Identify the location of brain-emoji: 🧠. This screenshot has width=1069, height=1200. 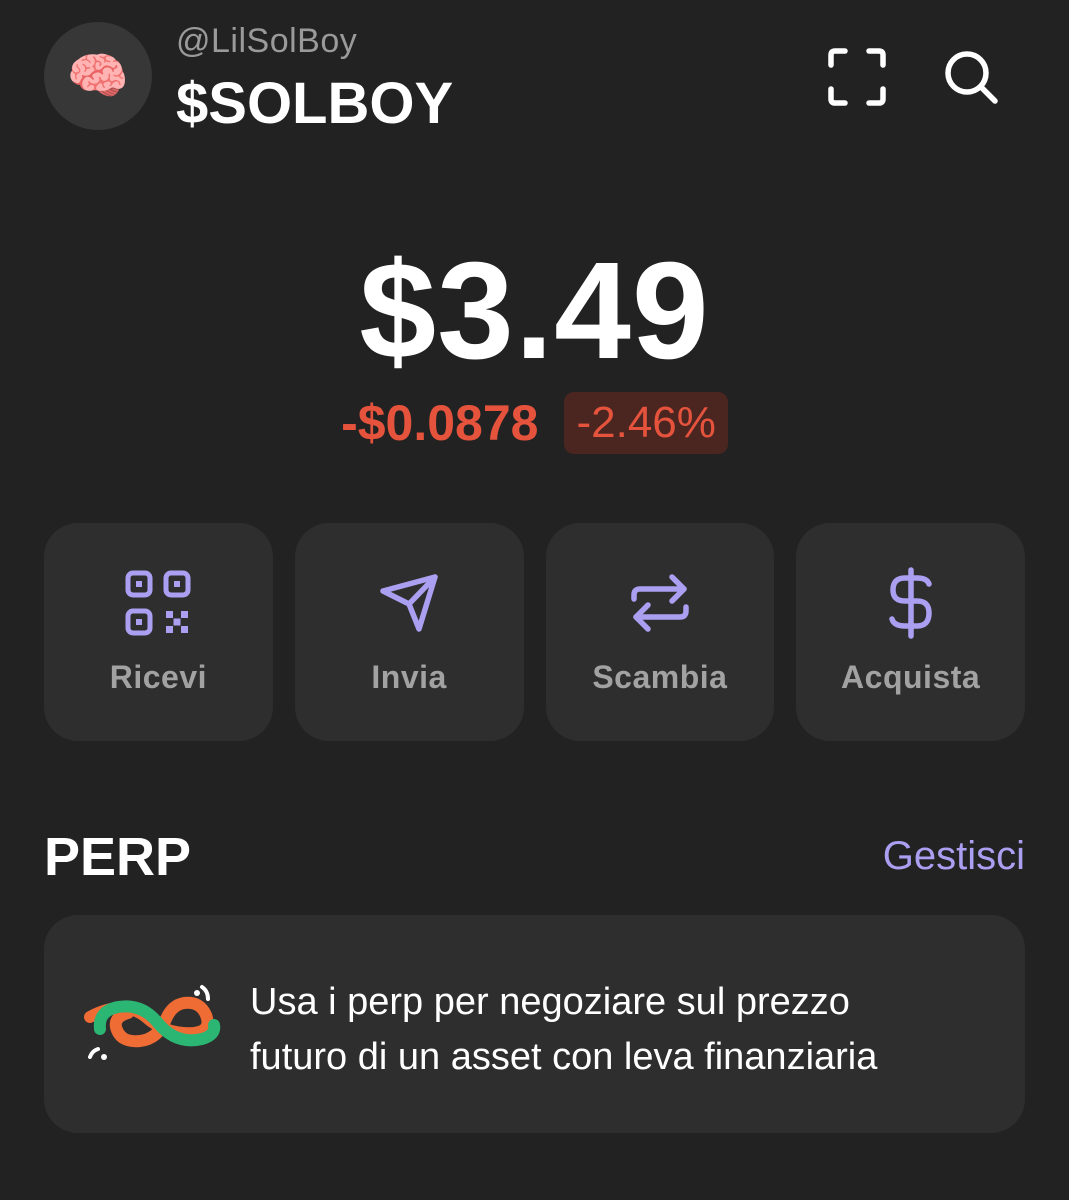
(98, 75).